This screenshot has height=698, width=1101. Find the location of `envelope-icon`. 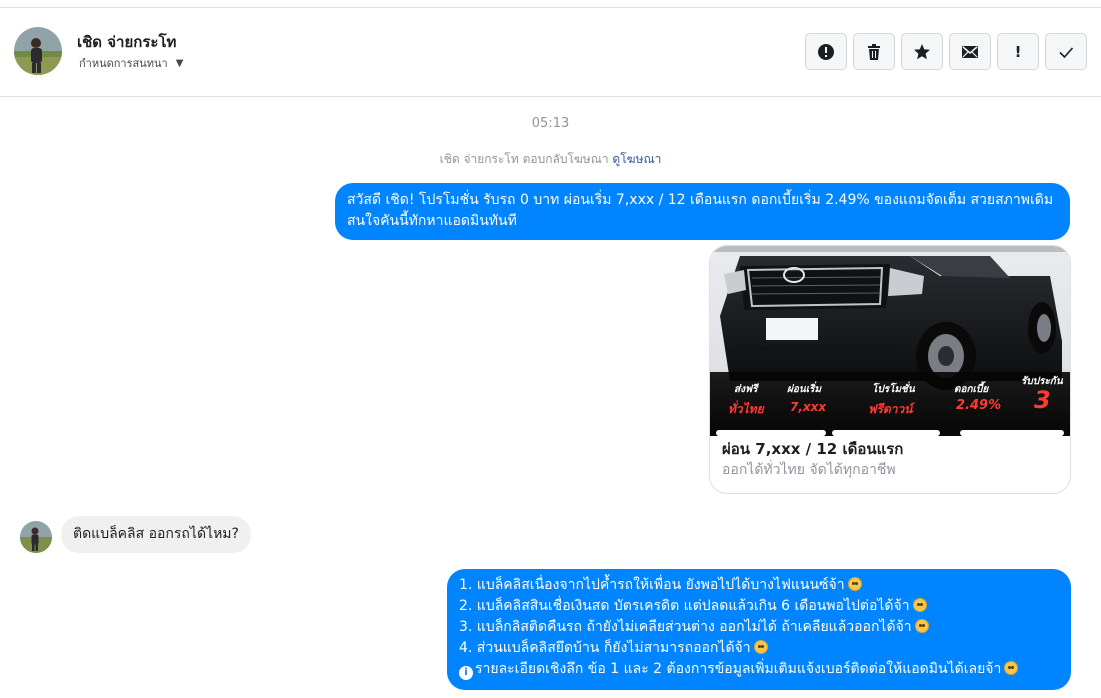

envelope-icon is located at coordinates (970, 51).